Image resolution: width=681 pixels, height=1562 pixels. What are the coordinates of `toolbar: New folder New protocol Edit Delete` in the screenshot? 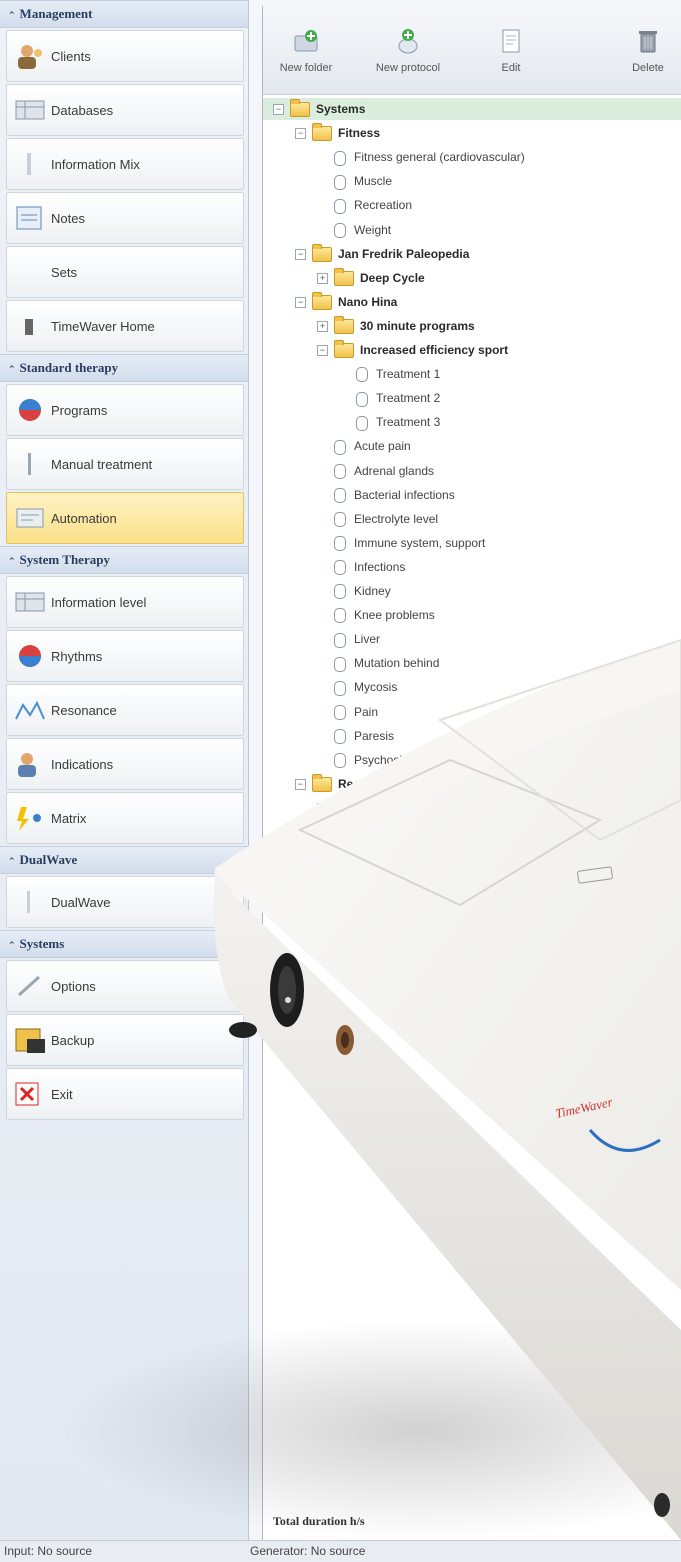 It's located at (472, 50).